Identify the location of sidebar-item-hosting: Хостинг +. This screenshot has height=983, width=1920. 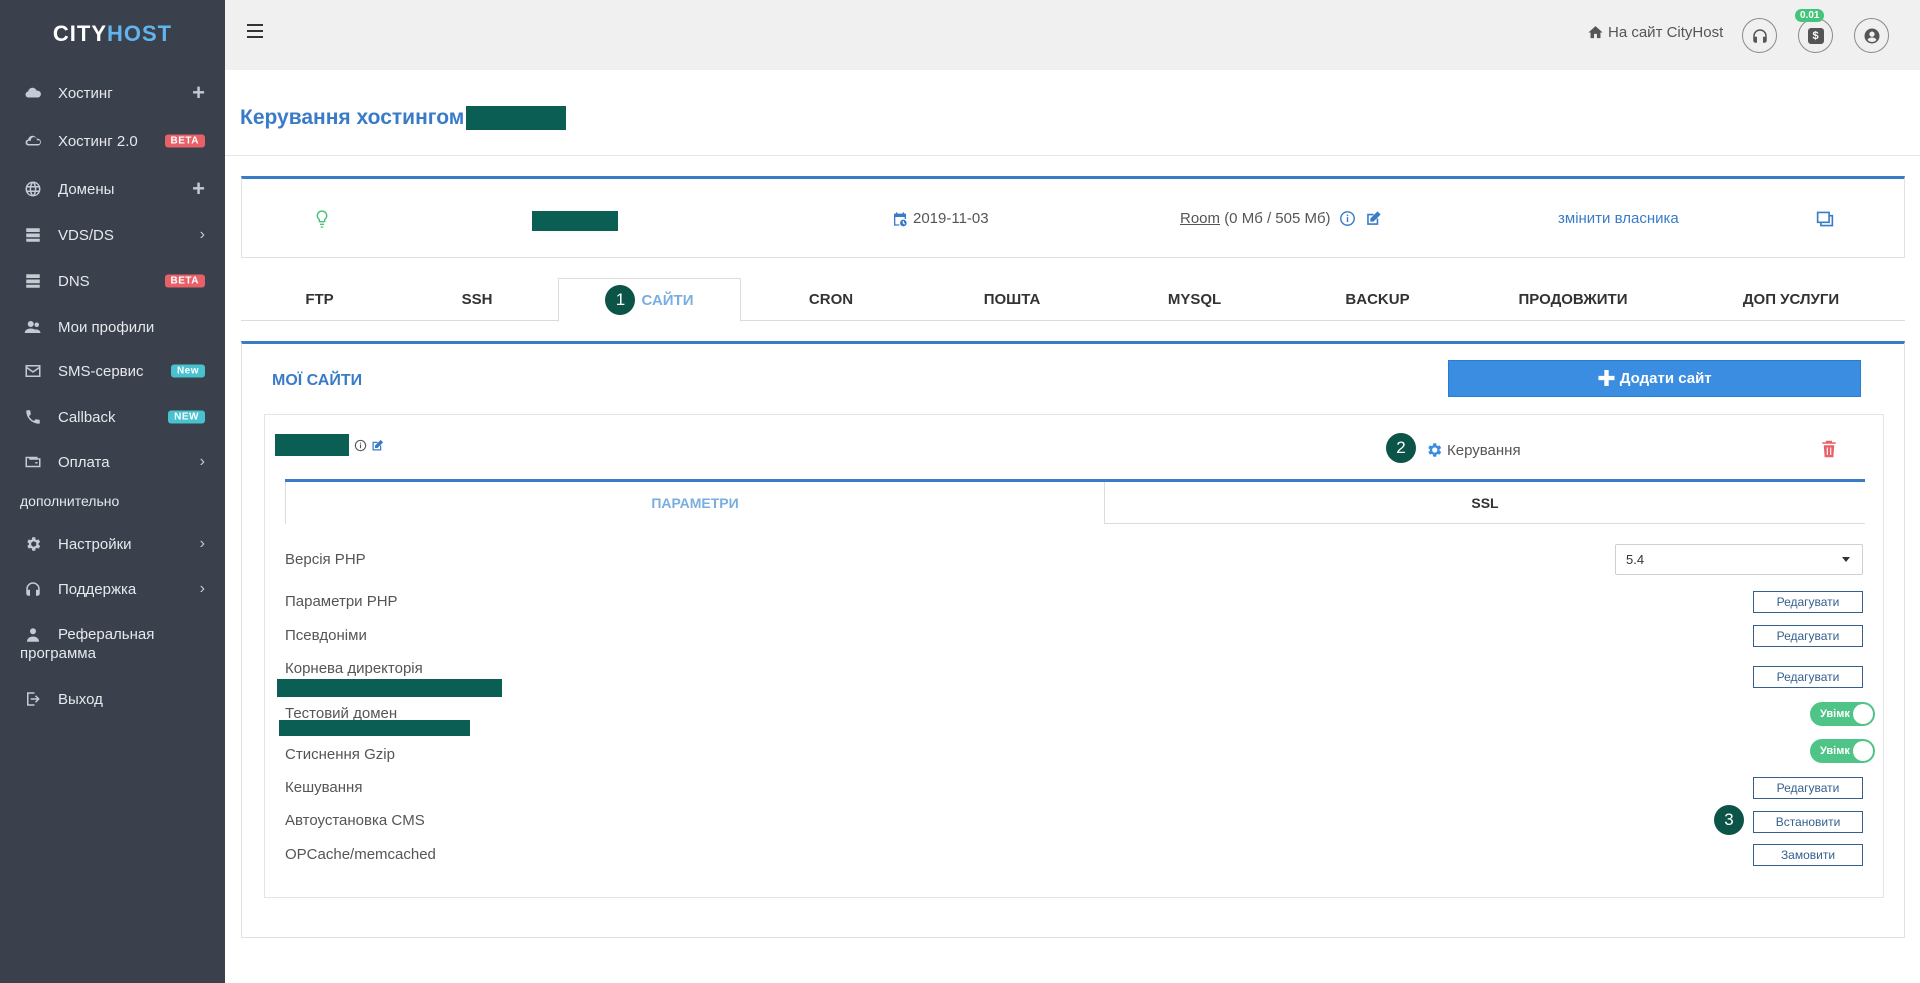
(112, 93).